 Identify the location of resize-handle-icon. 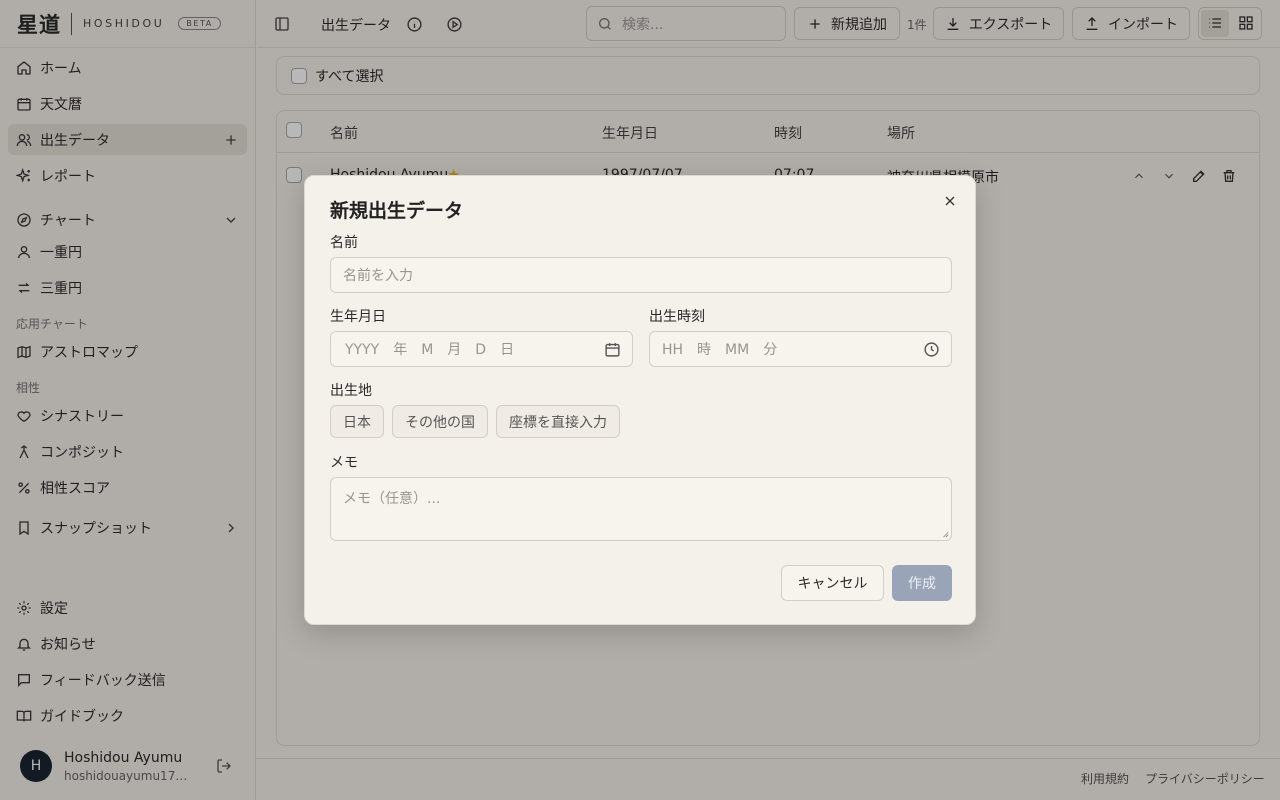
(945, 534).